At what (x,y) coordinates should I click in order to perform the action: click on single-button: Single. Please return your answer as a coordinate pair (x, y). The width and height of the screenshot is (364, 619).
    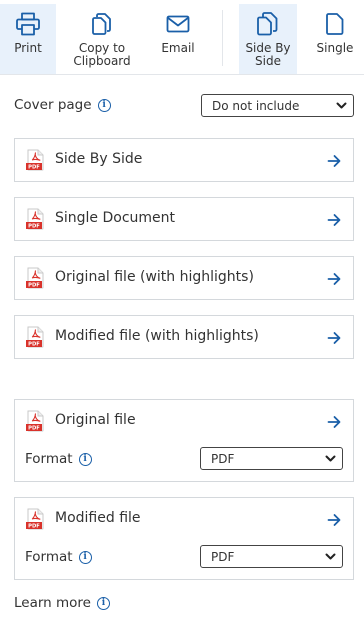
    Looking at the image, I should click on (335, 39).